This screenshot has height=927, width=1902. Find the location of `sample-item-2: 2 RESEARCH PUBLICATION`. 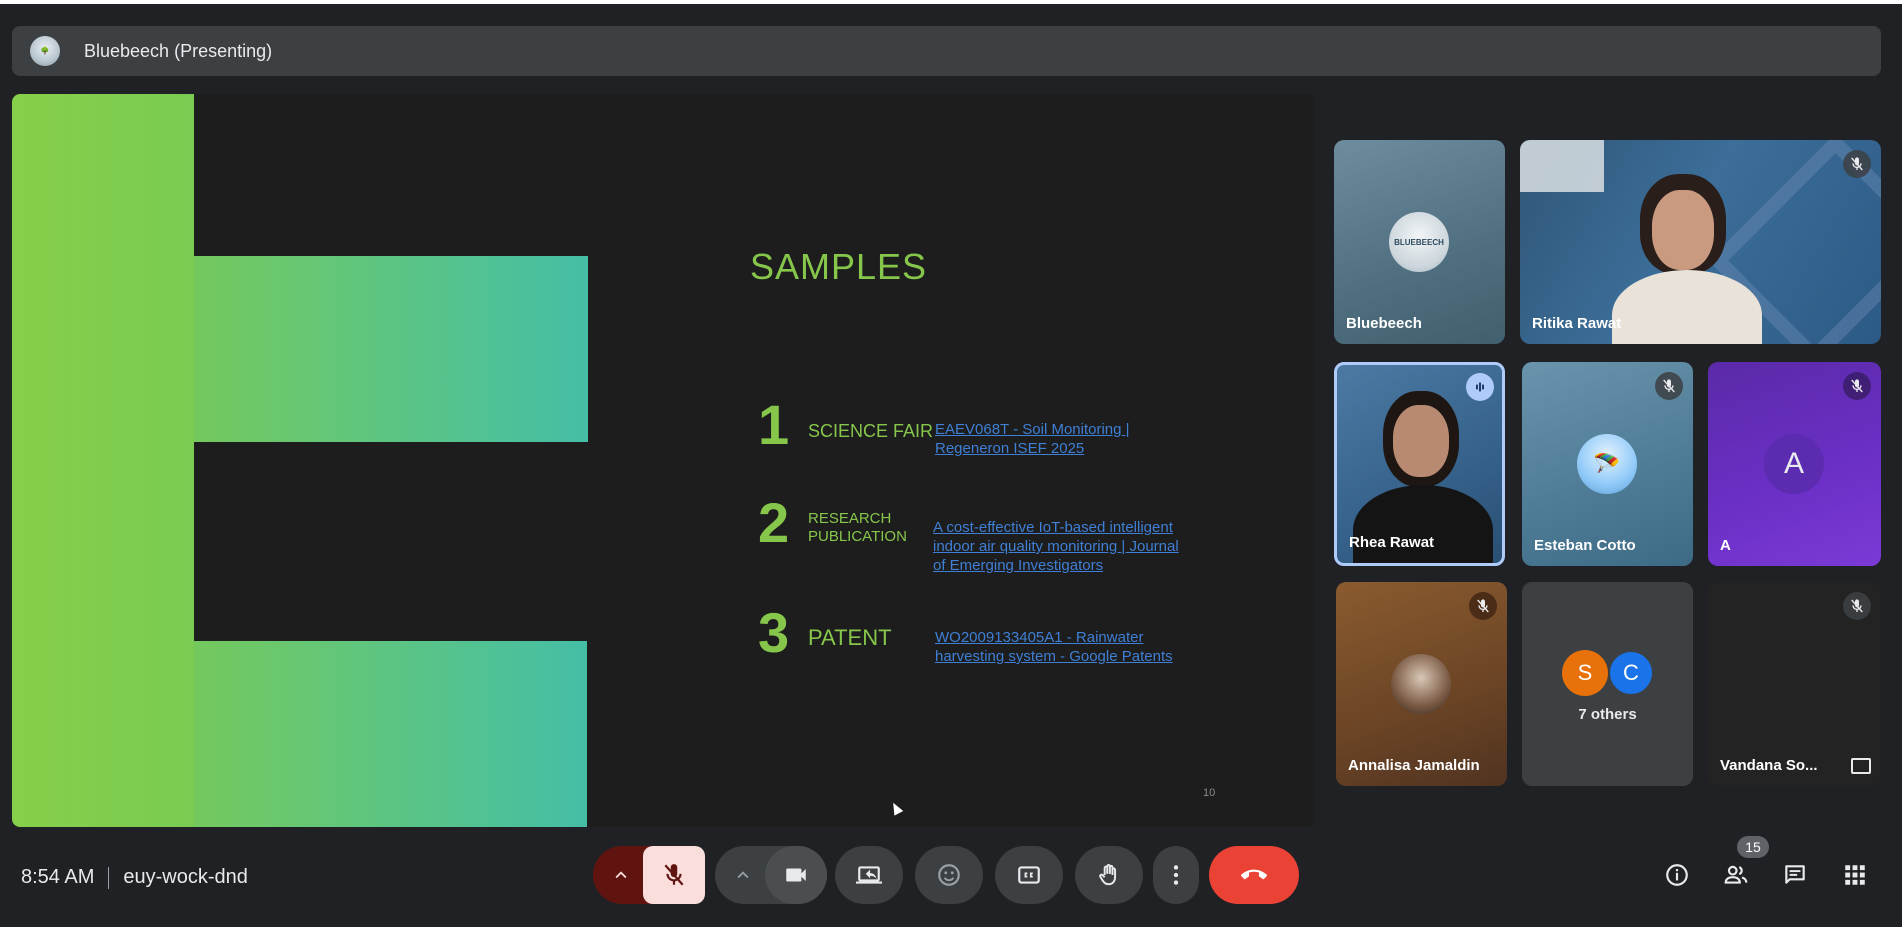

sample-item-2: 2 RESEARCH PUBLICATION is located at coordinates (833, 522).